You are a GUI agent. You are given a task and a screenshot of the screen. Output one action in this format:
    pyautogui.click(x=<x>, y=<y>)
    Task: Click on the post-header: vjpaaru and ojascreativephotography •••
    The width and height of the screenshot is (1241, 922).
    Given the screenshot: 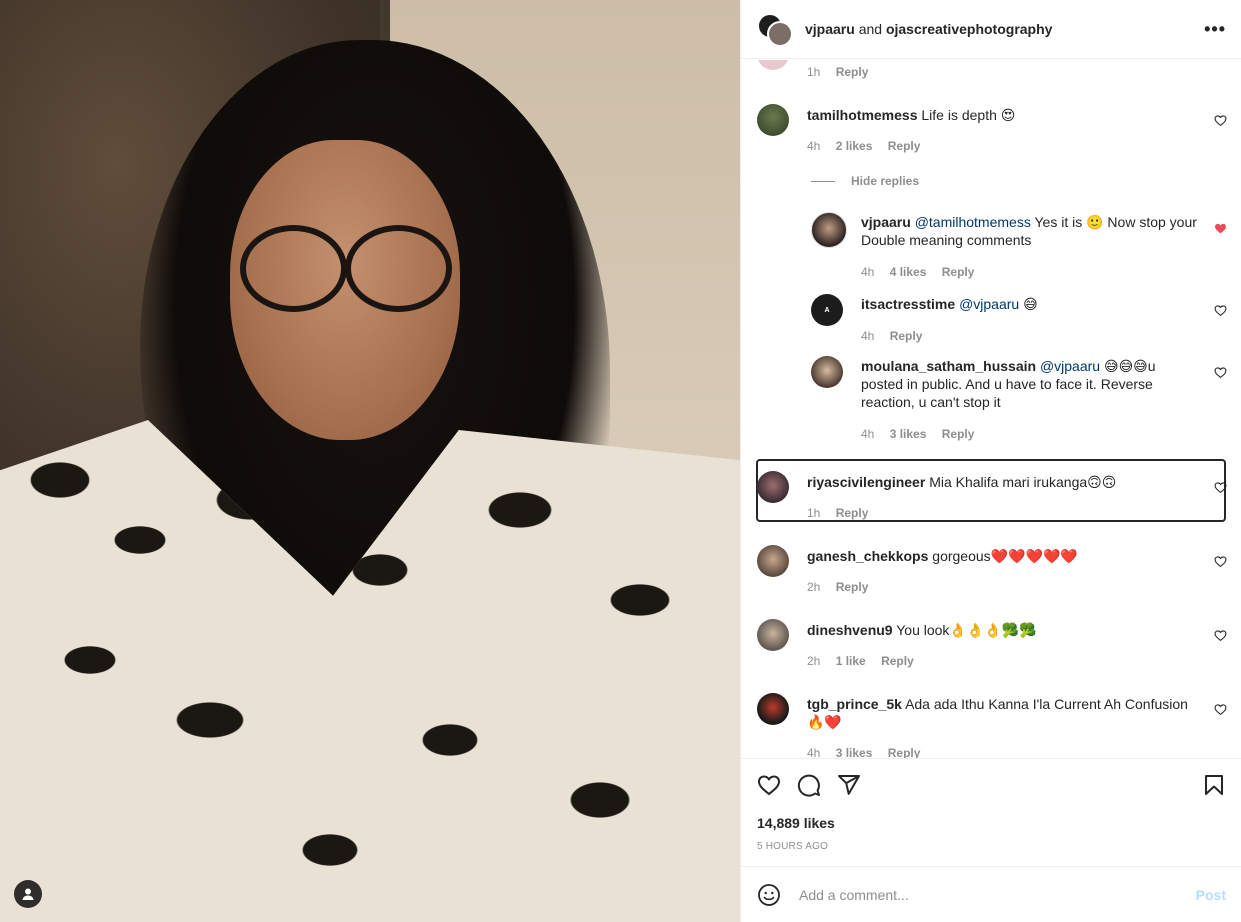 What is the action you would take?
    pyautogui.click(x=991, y=29)
    